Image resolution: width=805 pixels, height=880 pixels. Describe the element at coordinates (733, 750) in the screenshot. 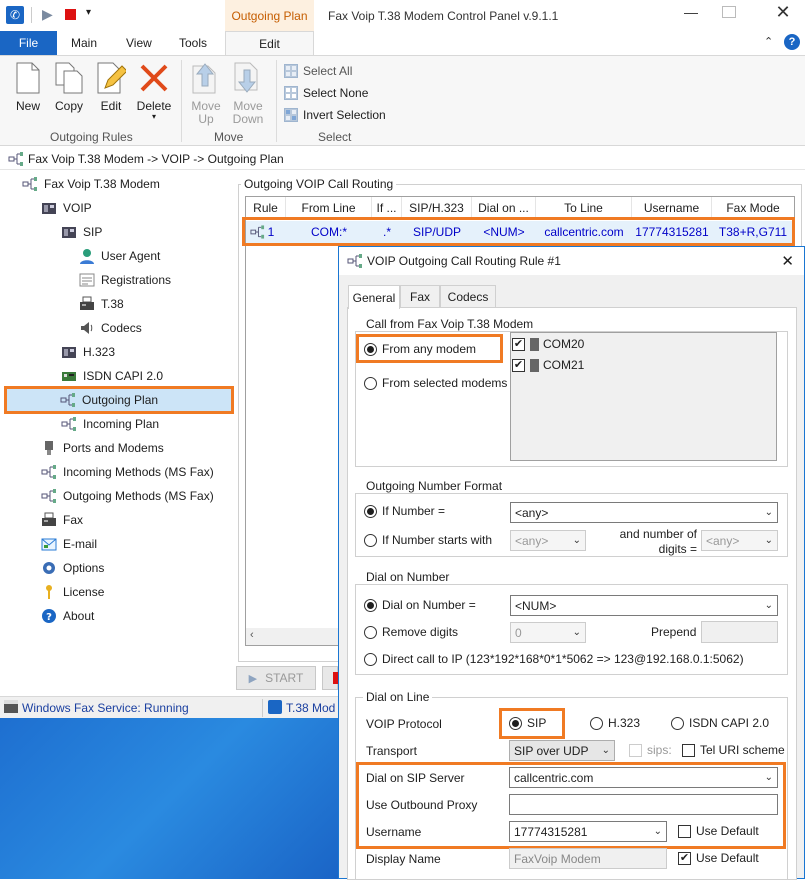

I see `tel-uri-checkbox: Tel URI scheme` at that location.